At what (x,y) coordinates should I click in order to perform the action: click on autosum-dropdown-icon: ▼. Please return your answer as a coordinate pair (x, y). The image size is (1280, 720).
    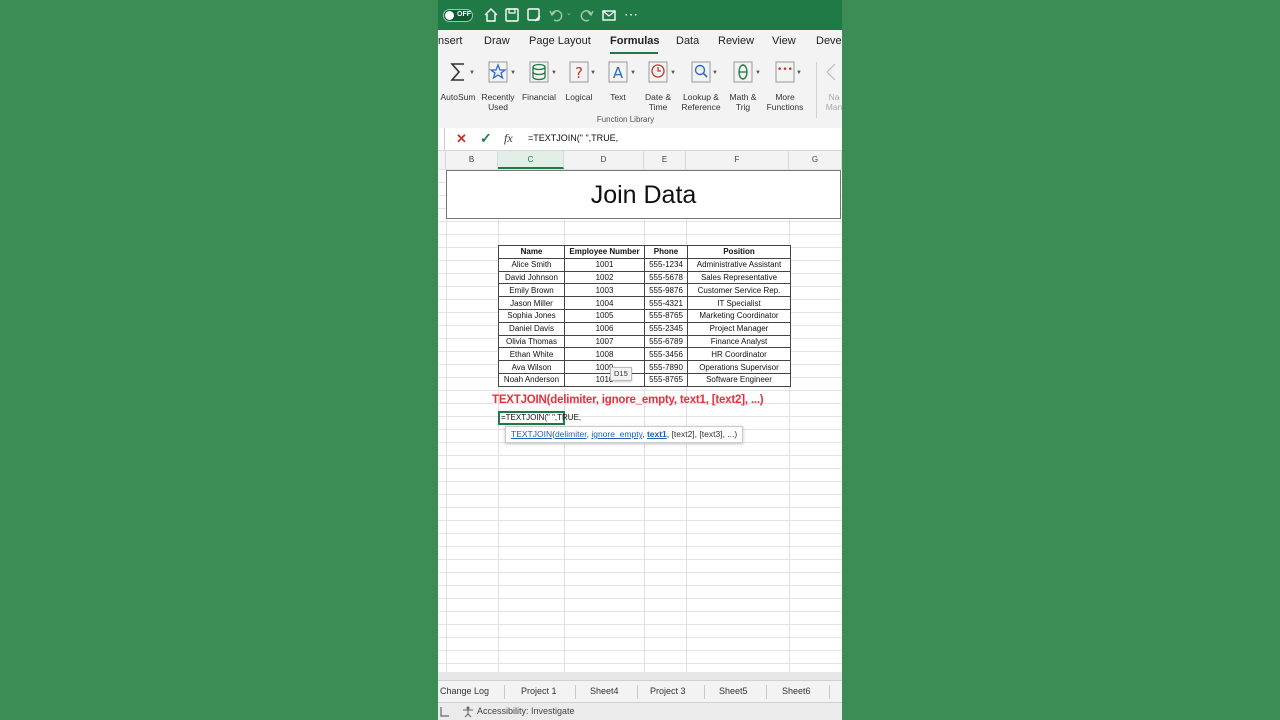
    Looking at the image, I should click on (472, 73).